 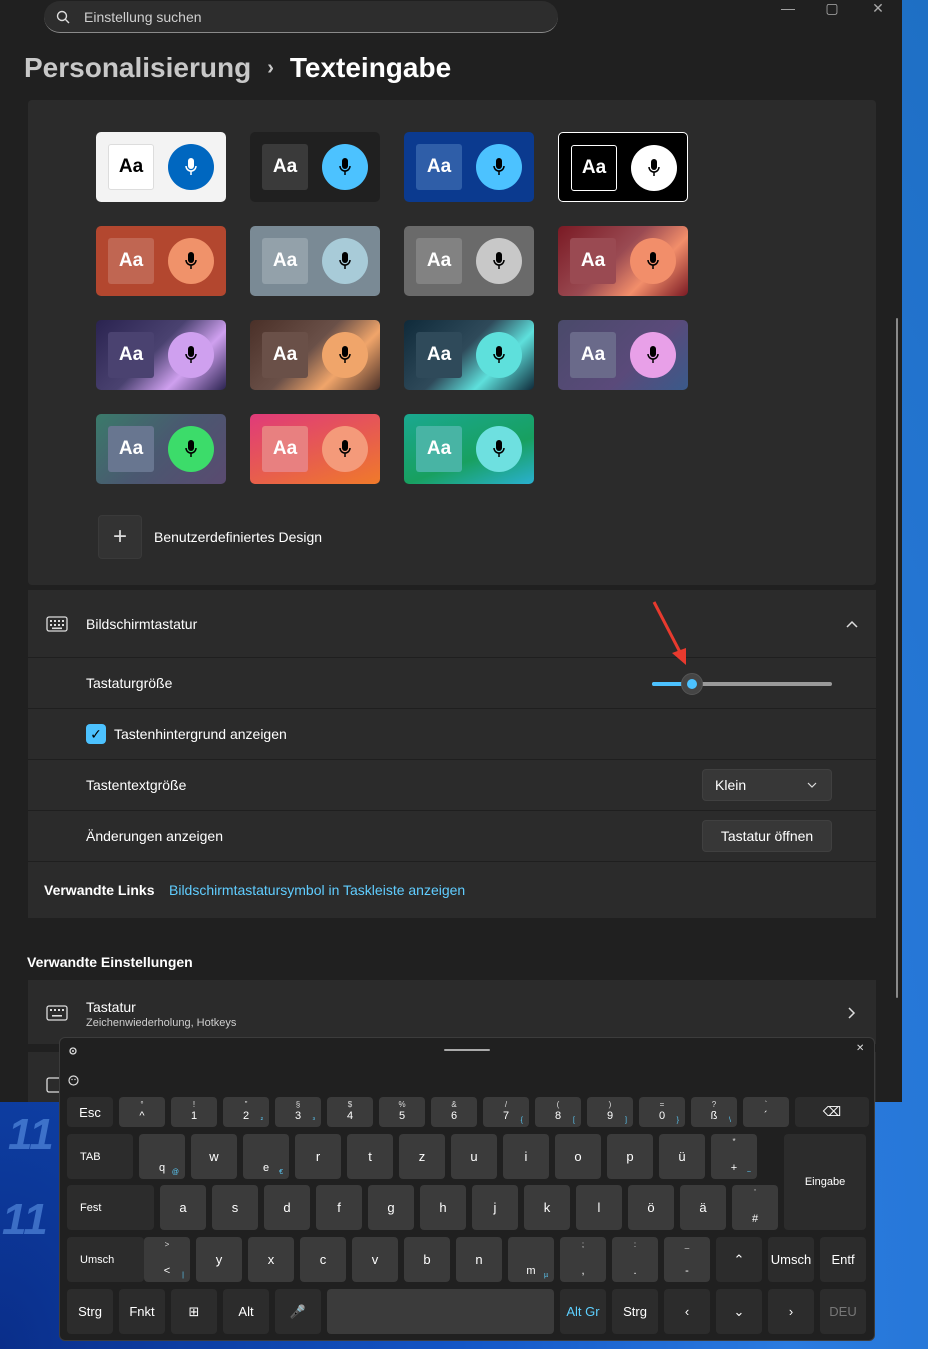 I want to click on key-Esc: Esc, so click(x=90, y=1112).